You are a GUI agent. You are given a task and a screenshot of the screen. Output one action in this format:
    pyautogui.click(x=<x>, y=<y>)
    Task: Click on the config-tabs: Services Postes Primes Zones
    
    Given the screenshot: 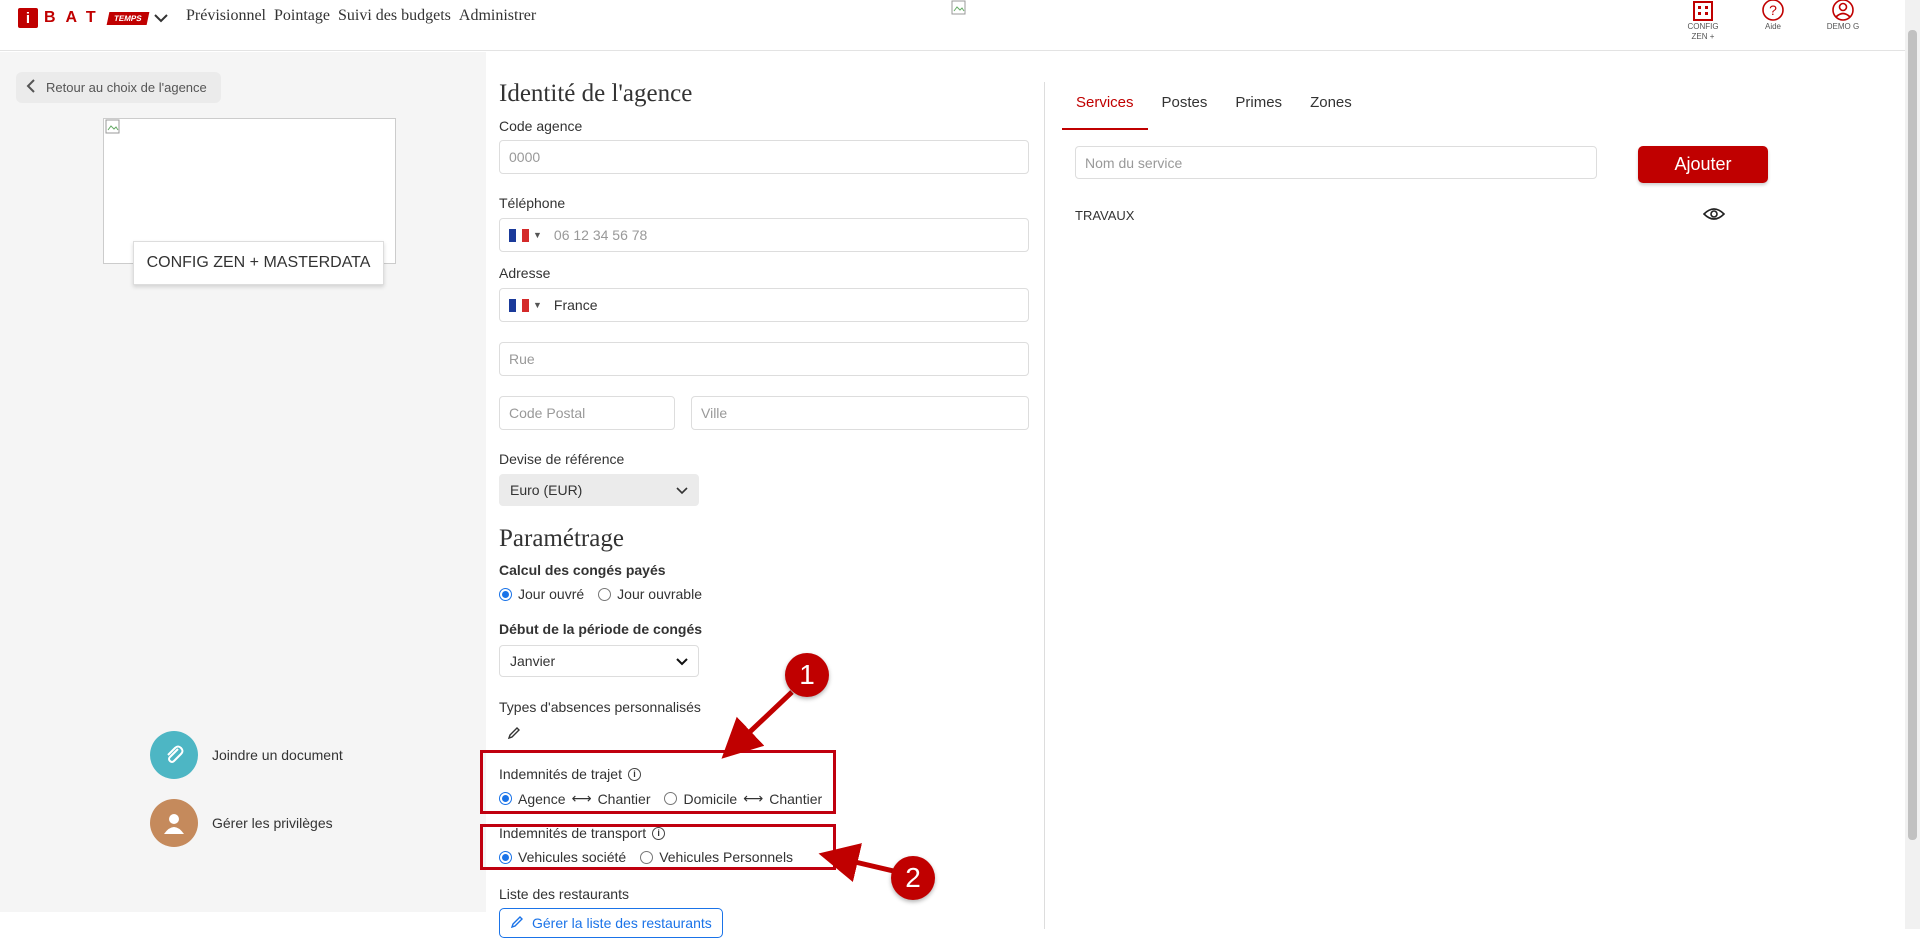 What is the action you would take?
    pyautogui.click(x=1214, y=105)
    